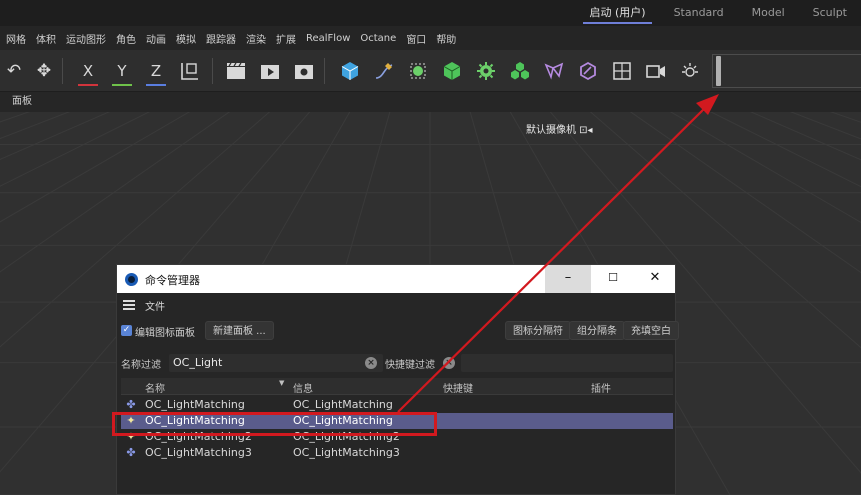 This screenshot has height=495, width=861. I want to click on name-filter-input: OC_Light, so click(276, 363).